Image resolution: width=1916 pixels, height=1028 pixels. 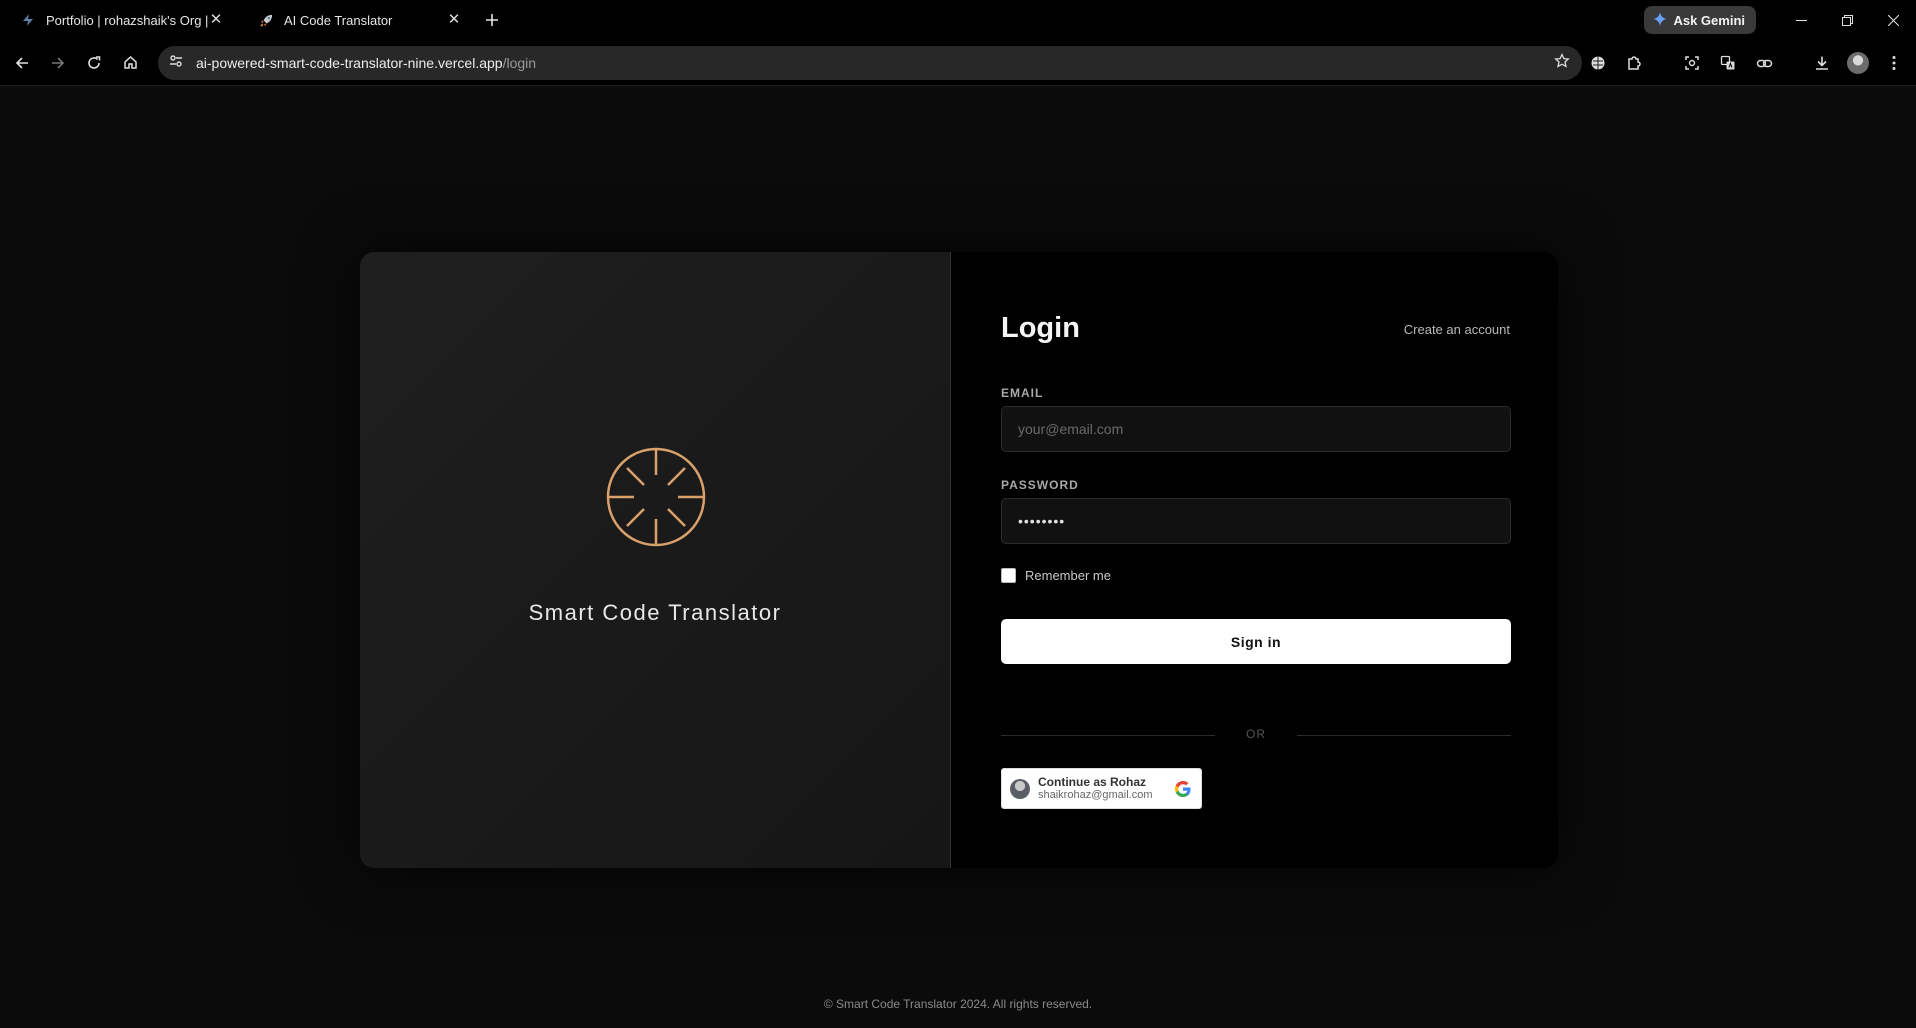 What do you see at coordinates (58, 63) in the screenshot?
I see `forward-button` at bounding box center [58, 63].